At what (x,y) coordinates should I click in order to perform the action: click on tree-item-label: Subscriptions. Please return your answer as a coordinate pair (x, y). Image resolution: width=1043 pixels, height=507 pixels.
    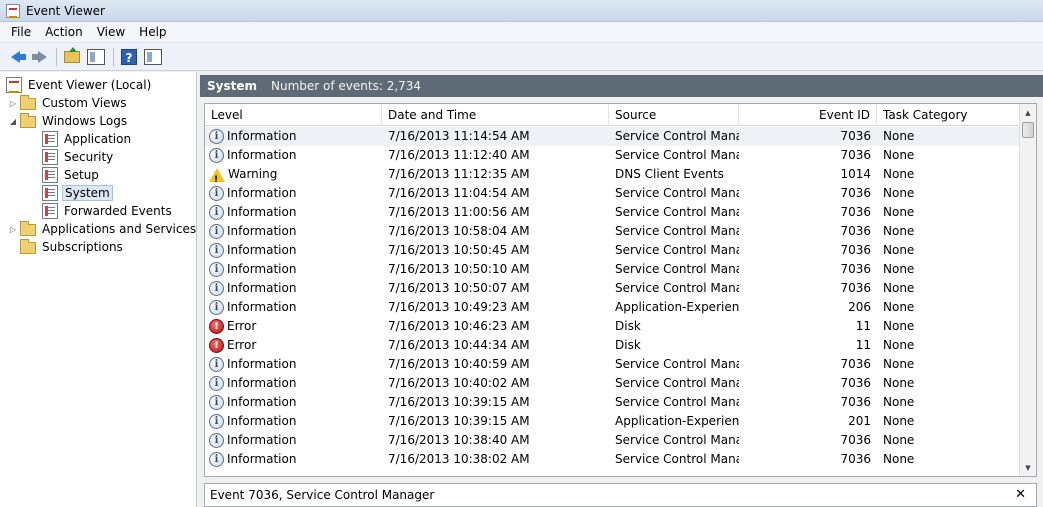
    Looking at the image, I should click on (82, 247).